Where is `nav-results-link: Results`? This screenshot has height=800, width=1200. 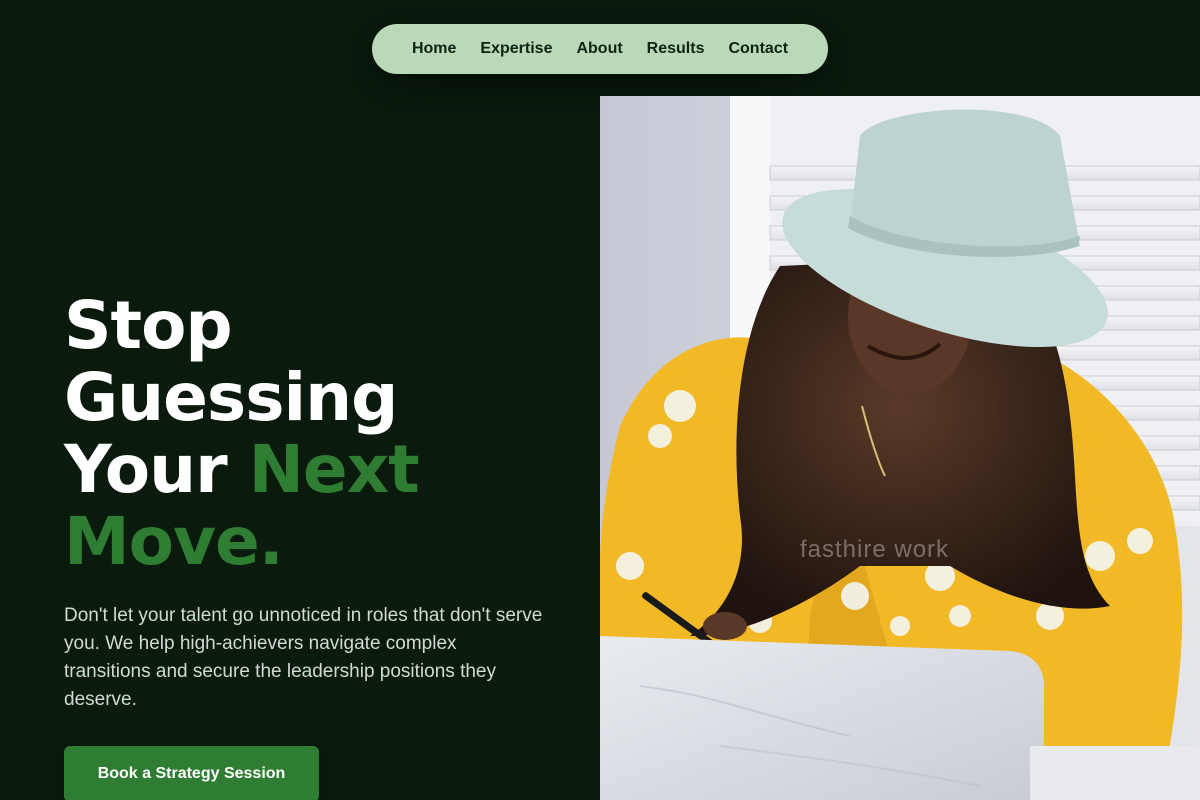 nav-results-link: Results is located at coordinates (676, 49).